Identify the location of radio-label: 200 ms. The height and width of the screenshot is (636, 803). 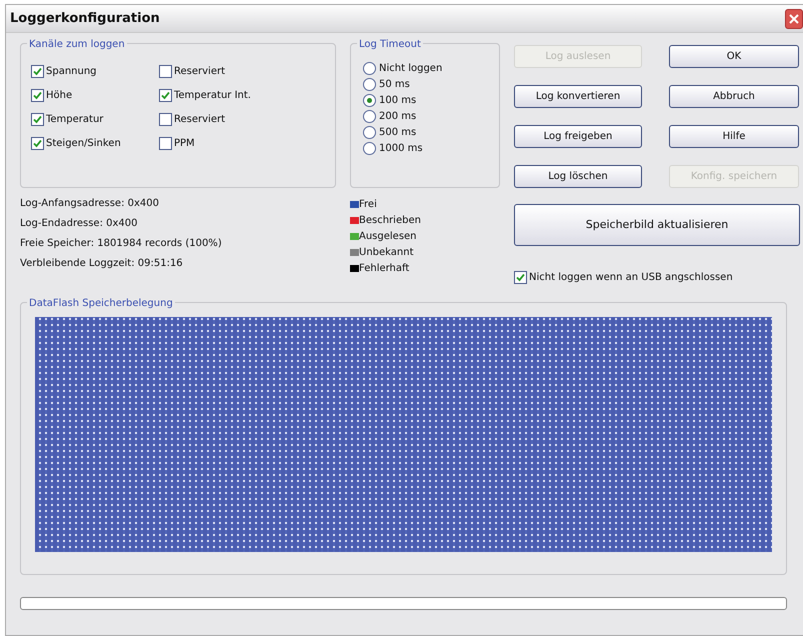
(397, 117).